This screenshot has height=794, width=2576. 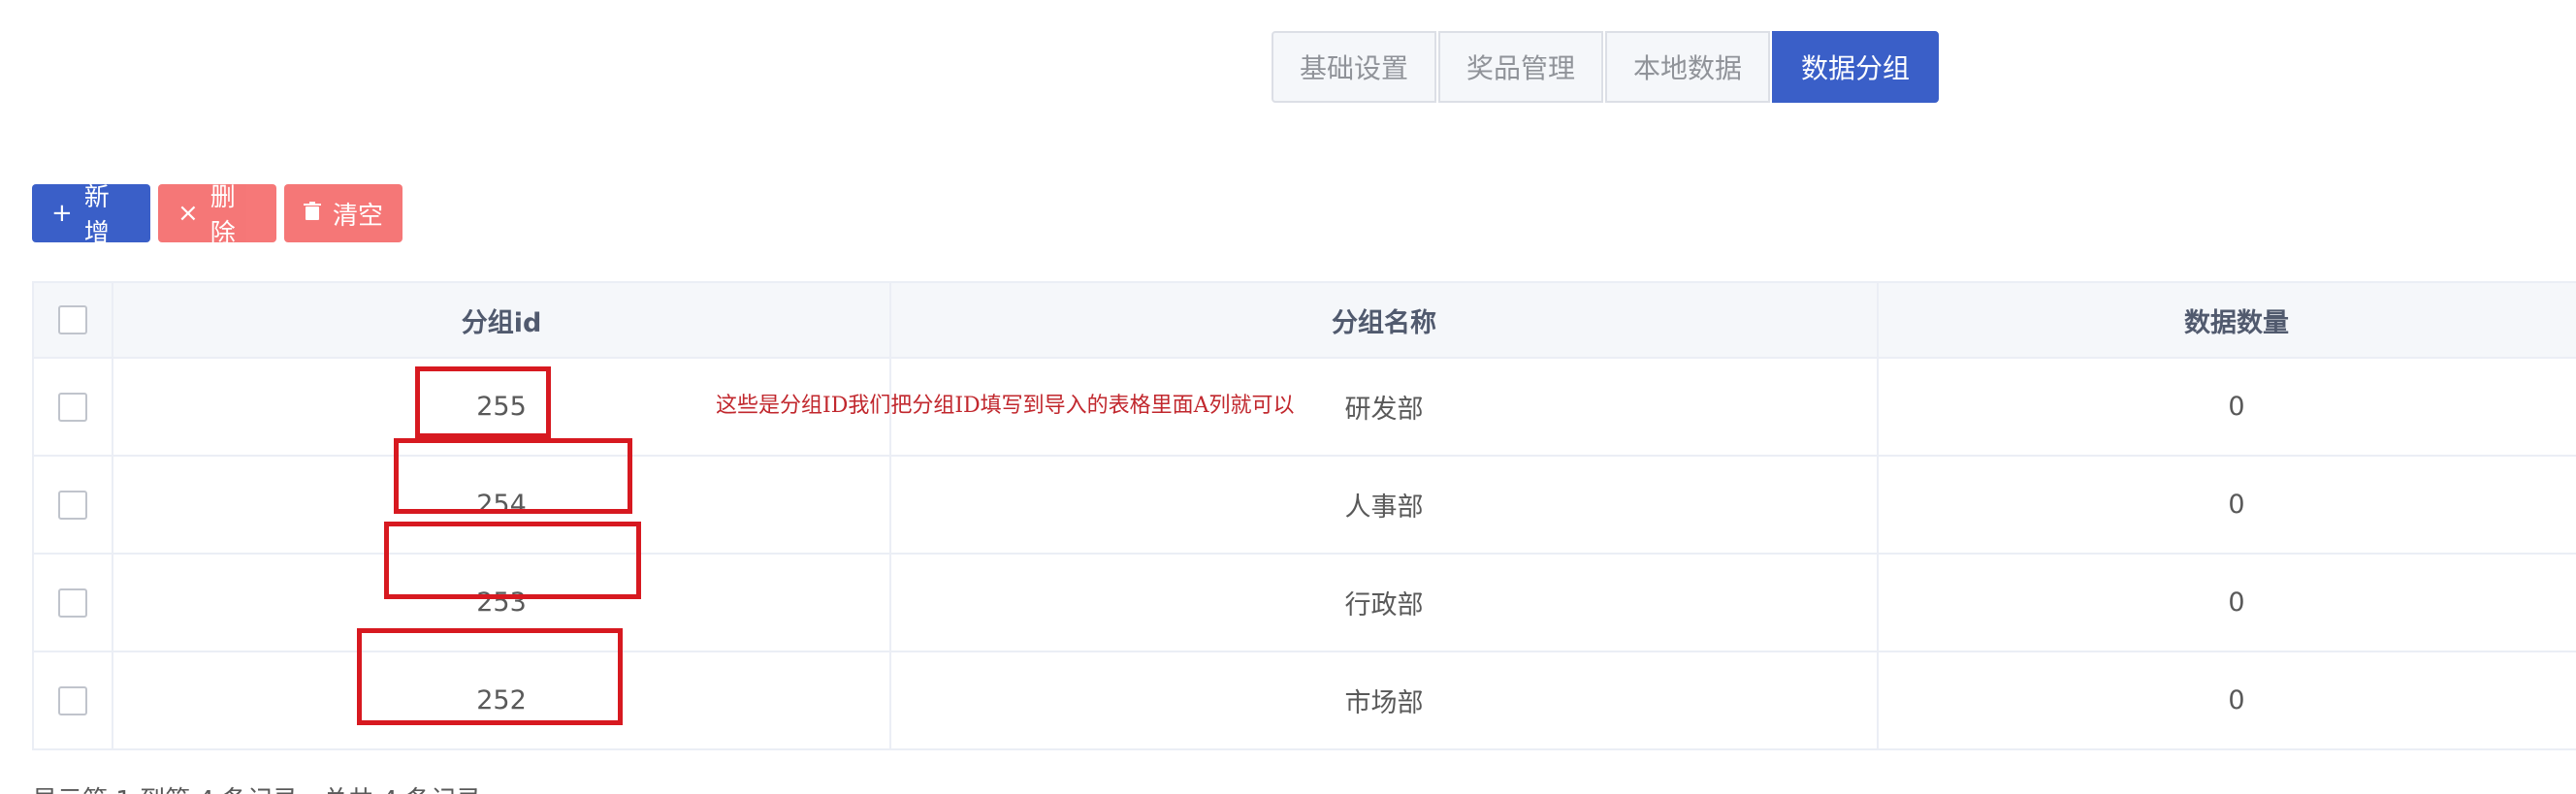 What do you see at coordinates (62, 213) in the screenshot?
I see `plus-icon: +` at bounding box center [62, 213].